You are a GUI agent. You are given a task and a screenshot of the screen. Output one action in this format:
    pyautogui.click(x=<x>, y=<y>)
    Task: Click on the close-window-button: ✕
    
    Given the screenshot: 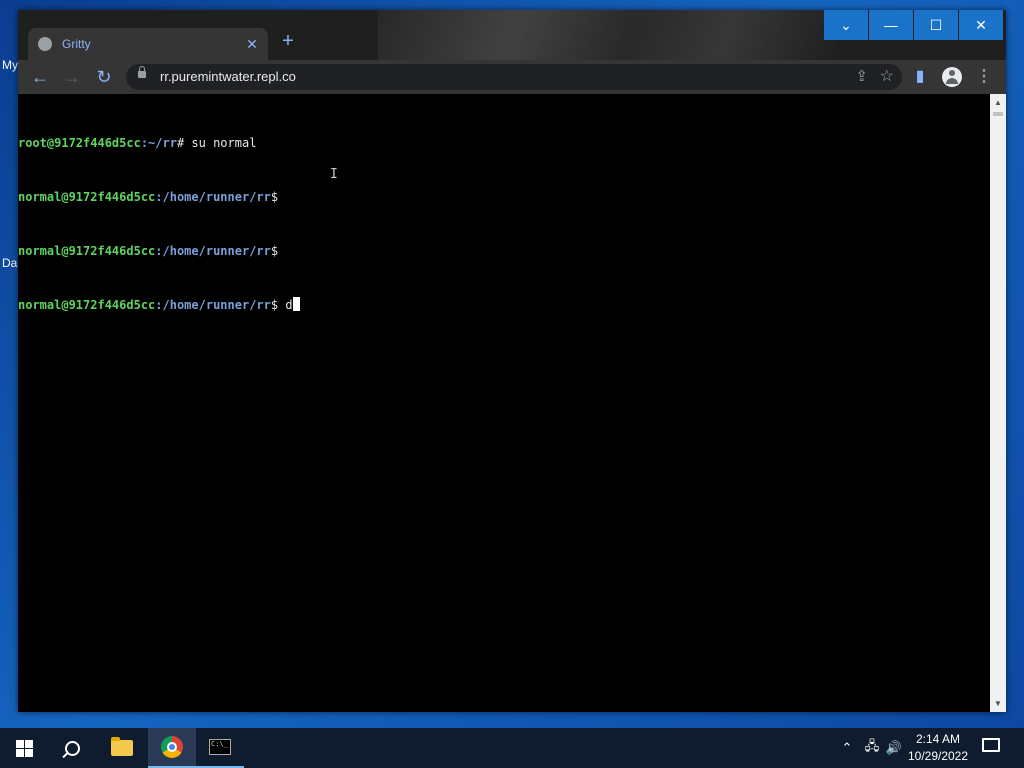 What is the action you would take?
    pyautogui.click(x=981, y=25)
    